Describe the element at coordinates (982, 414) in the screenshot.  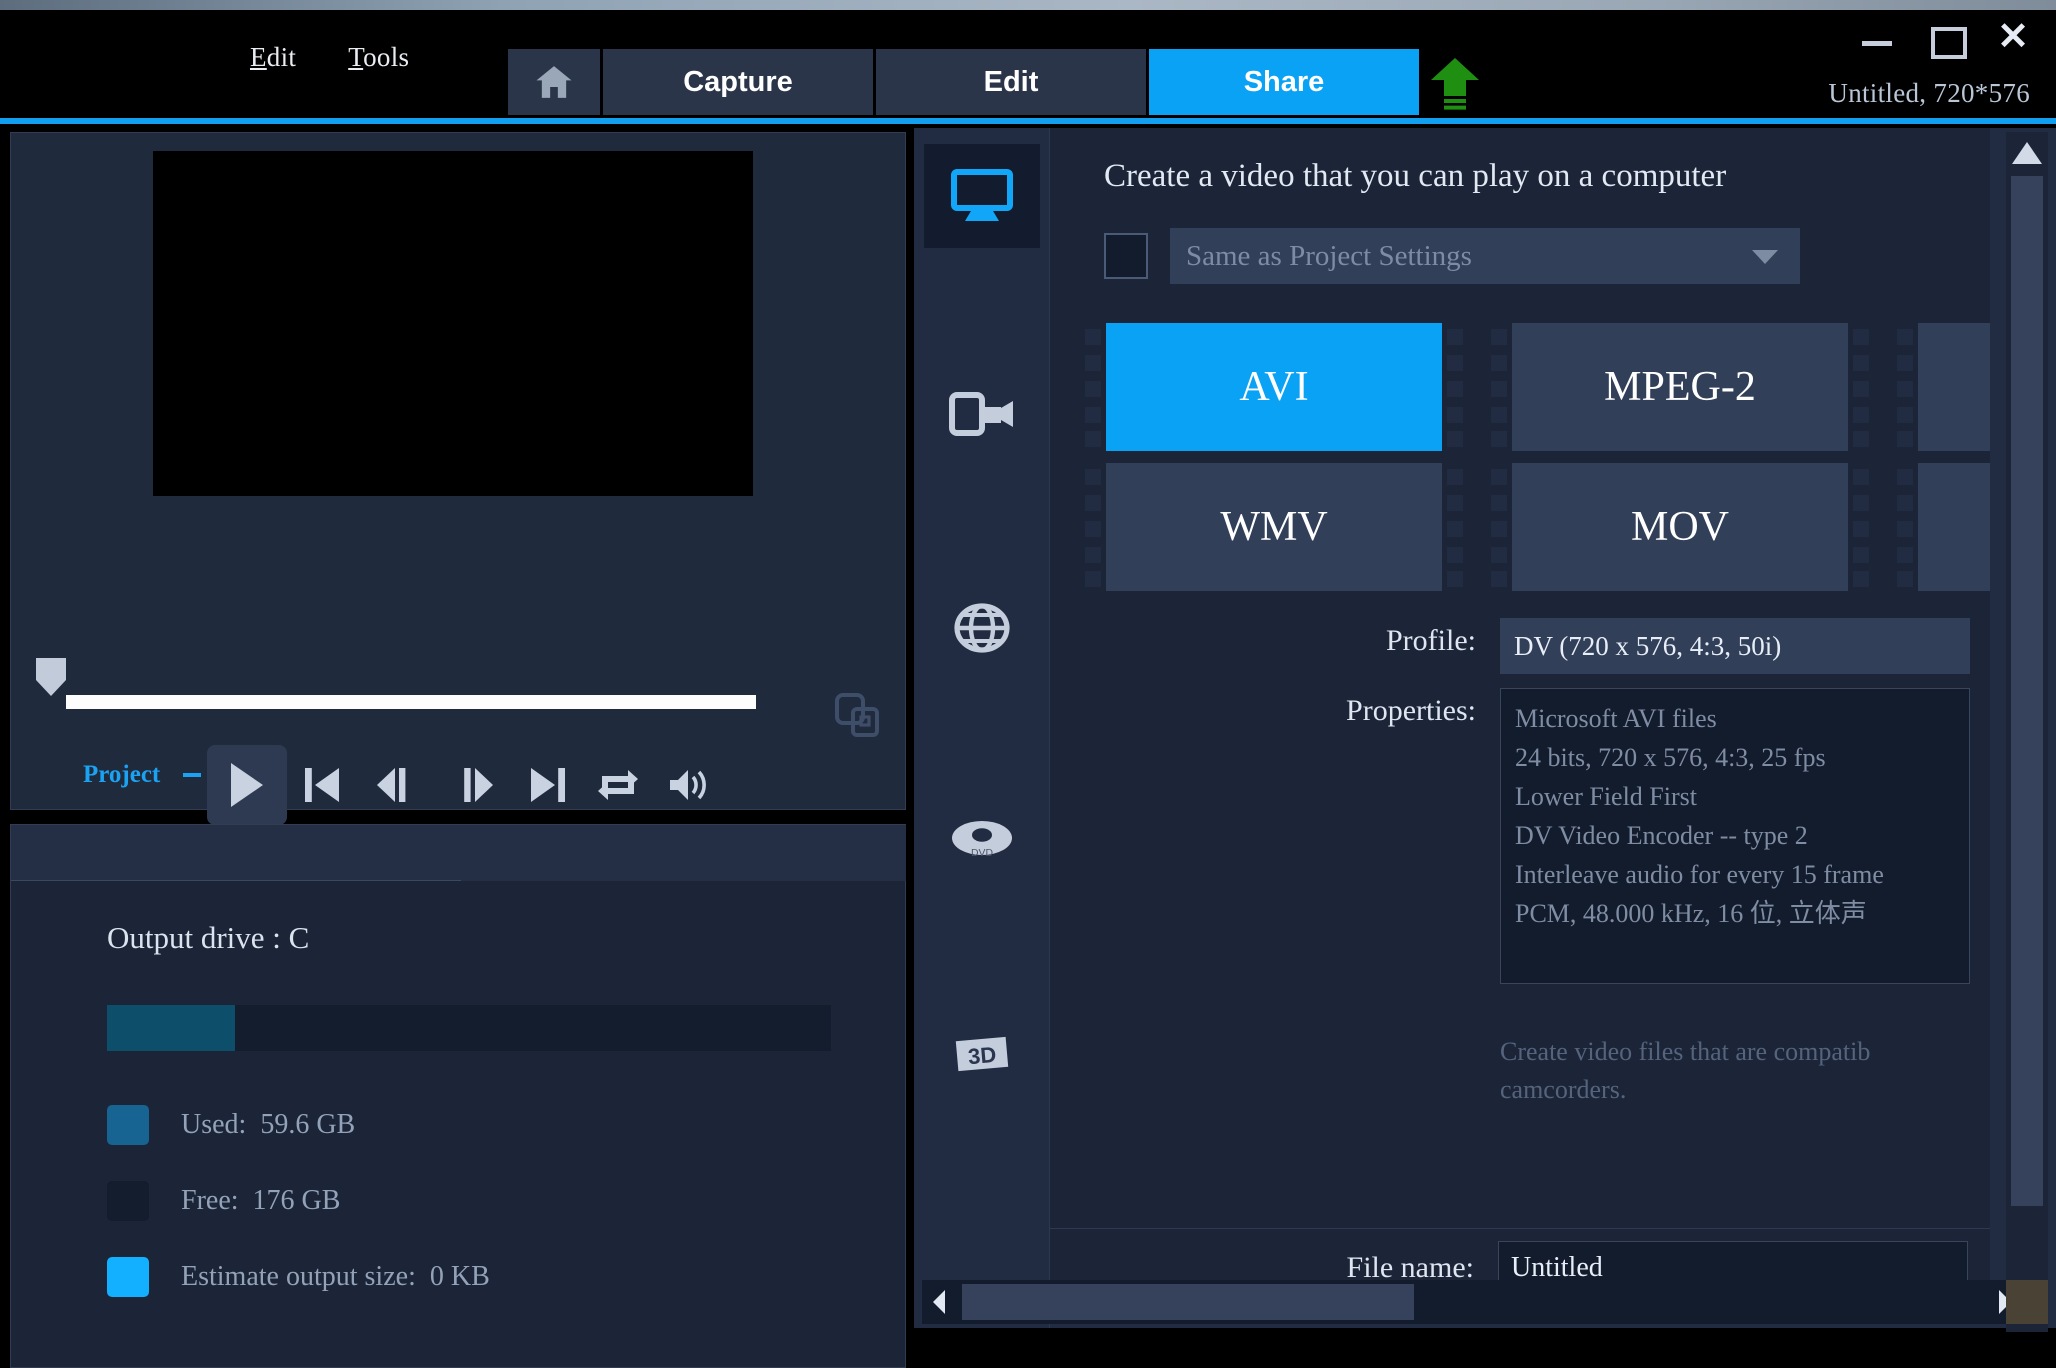
I see `sidebar-item-device` at that location.